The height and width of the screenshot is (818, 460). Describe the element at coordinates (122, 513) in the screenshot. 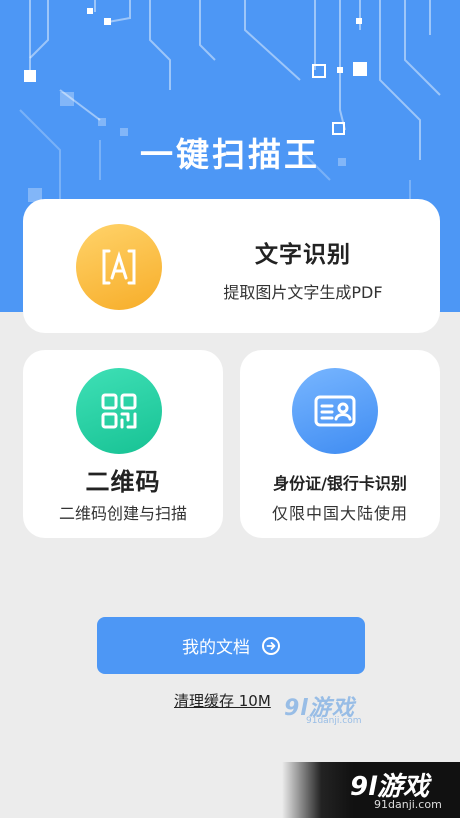

I see `qrcode-subtitle: 二维码创建与扫描` at that location.